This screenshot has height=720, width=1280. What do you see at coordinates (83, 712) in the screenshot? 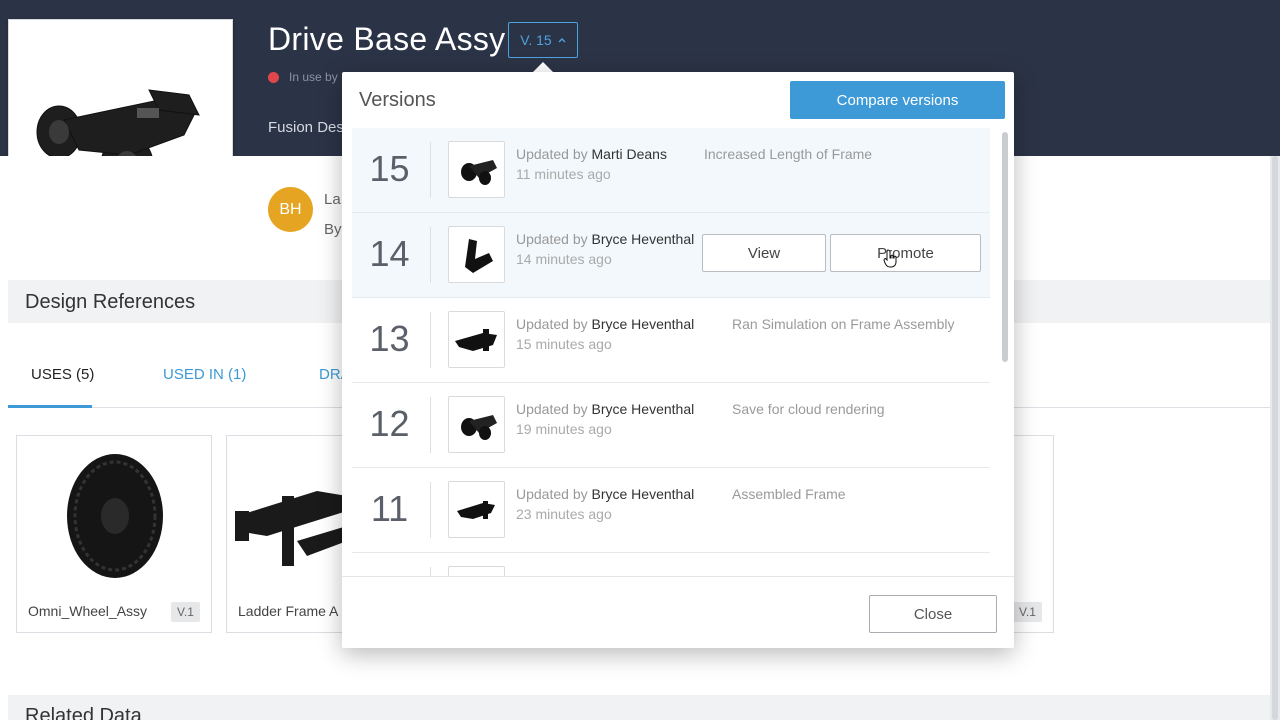
I see `related-data-heading: Related Data` at bounding box center [83, 712].